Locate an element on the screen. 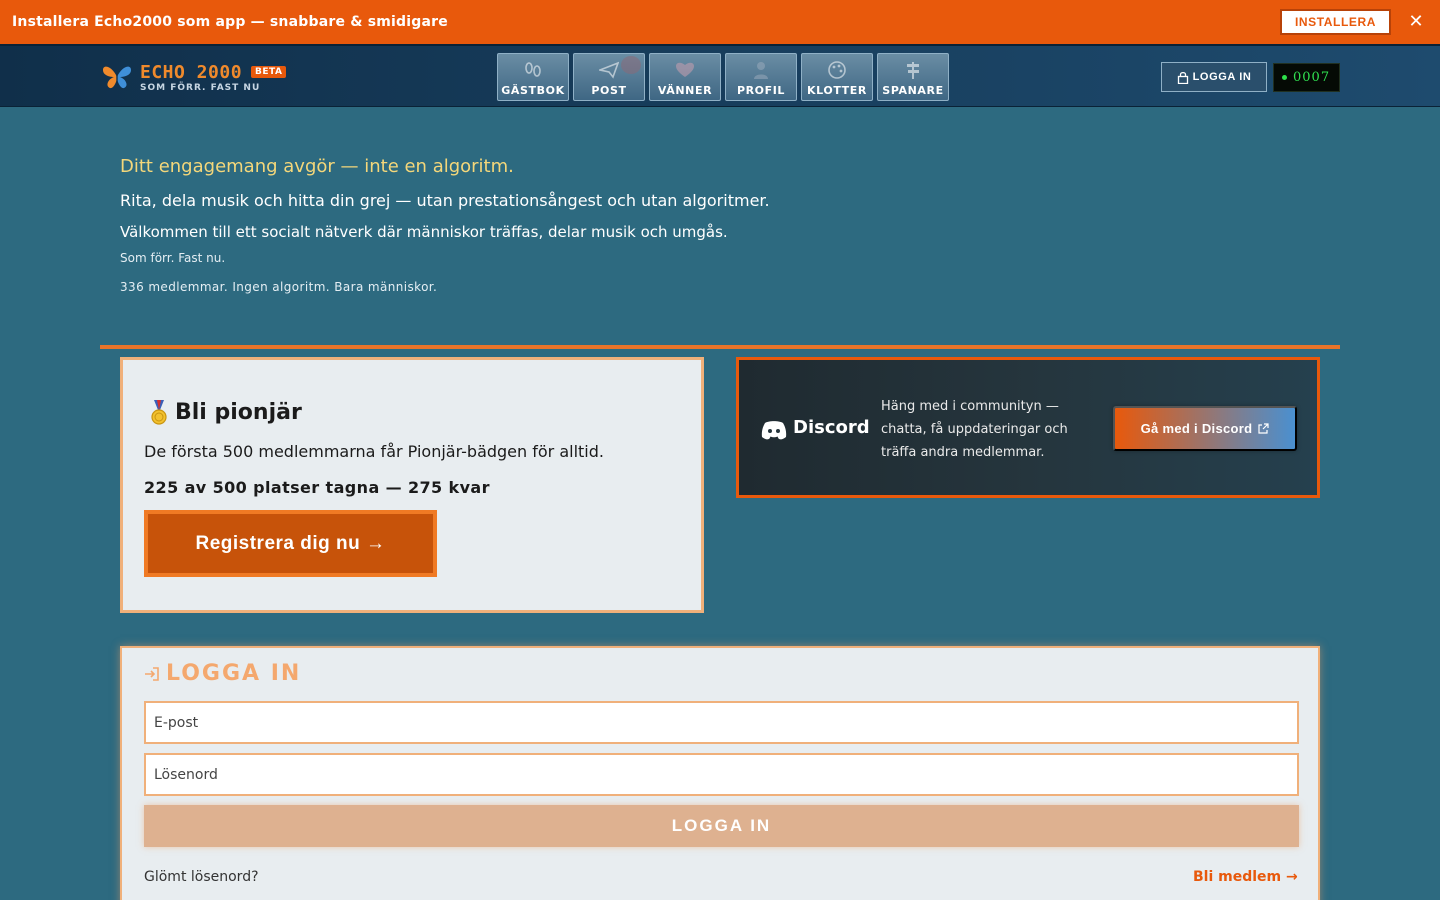 The width and height of the screenshot is (1440, 900). medal-icon is located at coordinates (159, 412).